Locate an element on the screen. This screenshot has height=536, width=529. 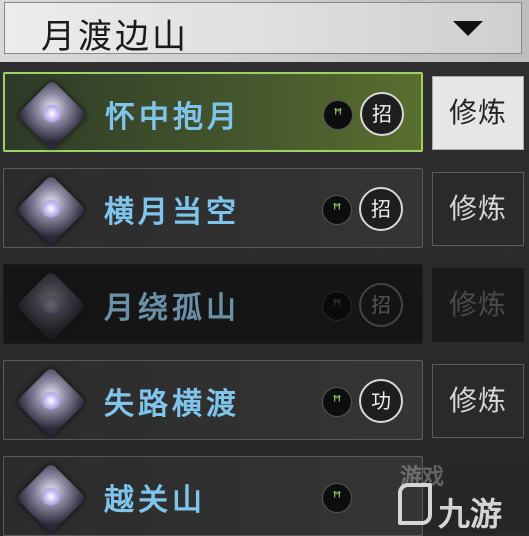
skill-card-1: 怀中抱月 ꟸ 招 is located at coordinates (213, 112).